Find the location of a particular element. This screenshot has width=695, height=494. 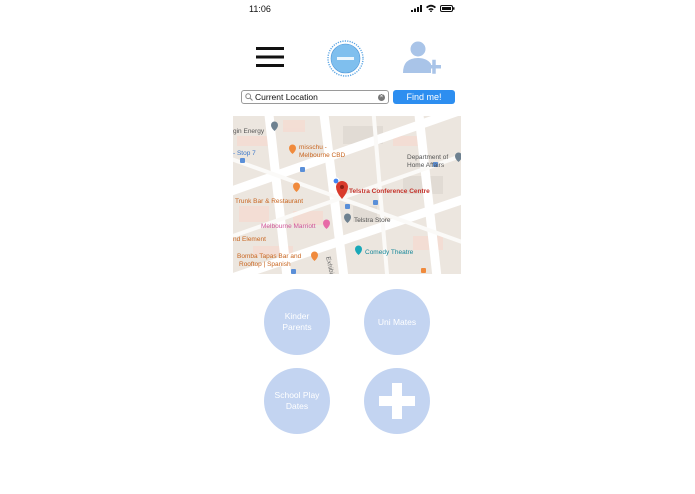

battery-icon is located at coordinates (447, 8).